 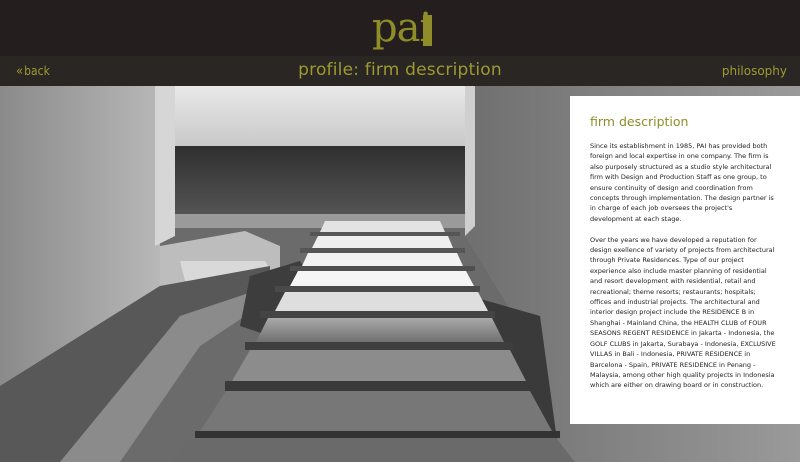 I want to click on philosophy-link: philosophy, so click(x=754, y=71).